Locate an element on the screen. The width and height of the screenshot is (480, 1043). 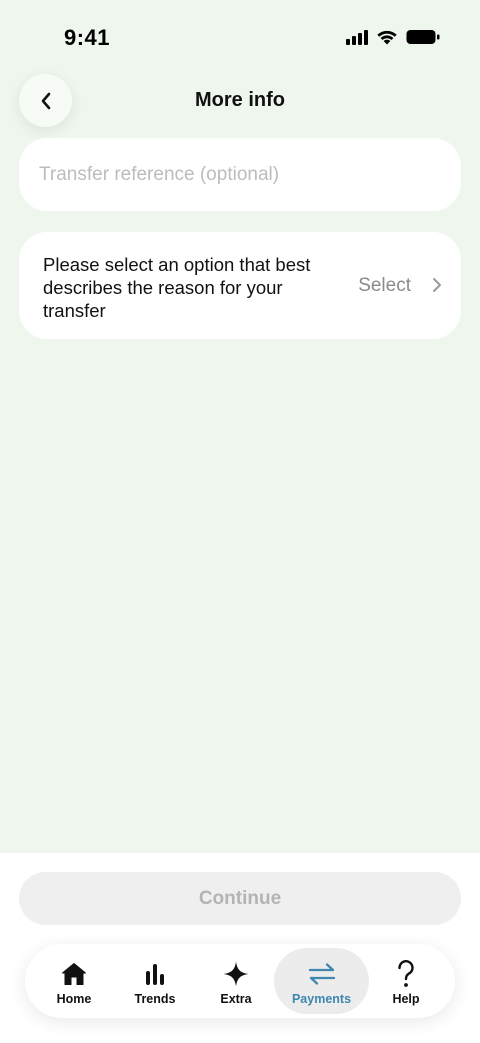
wifi-icon is located at coordinates (387, 37).